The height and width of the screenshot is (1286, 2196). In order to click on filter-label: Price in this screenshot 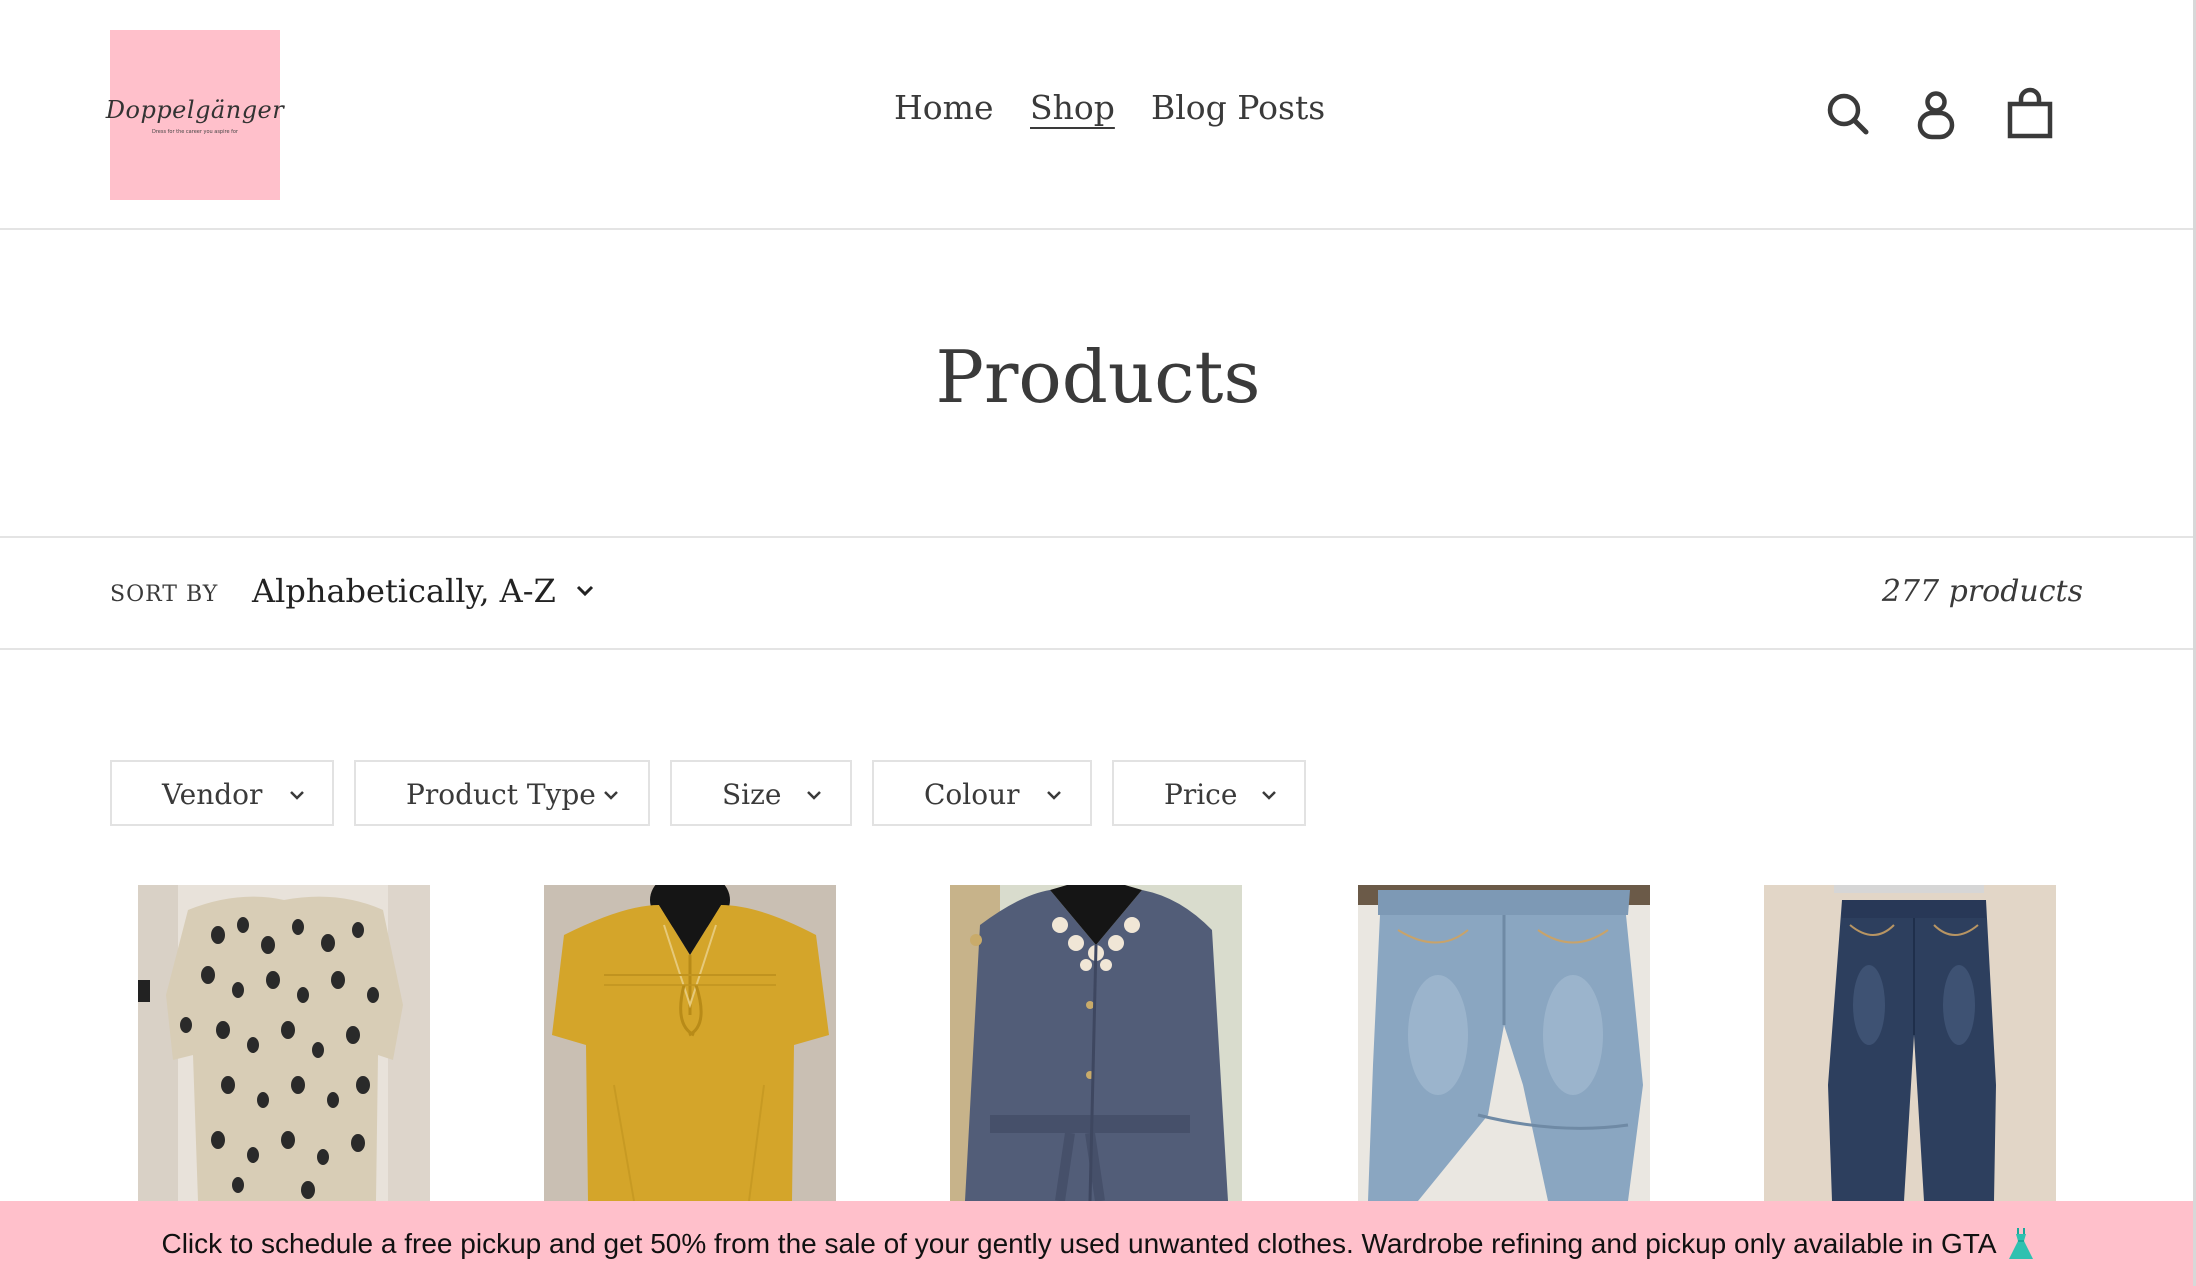, I will do `click(1201, 794)`.